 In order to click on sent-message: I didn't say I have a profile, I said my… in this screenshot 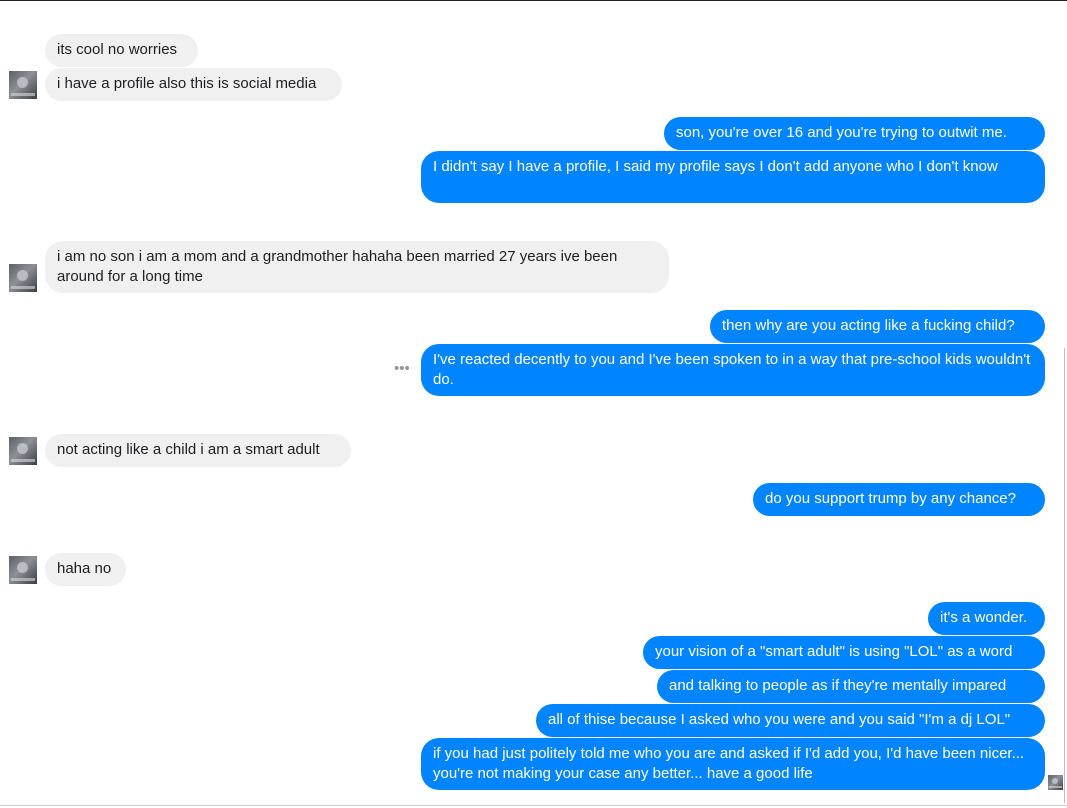, I will do `click(733, 177)`.